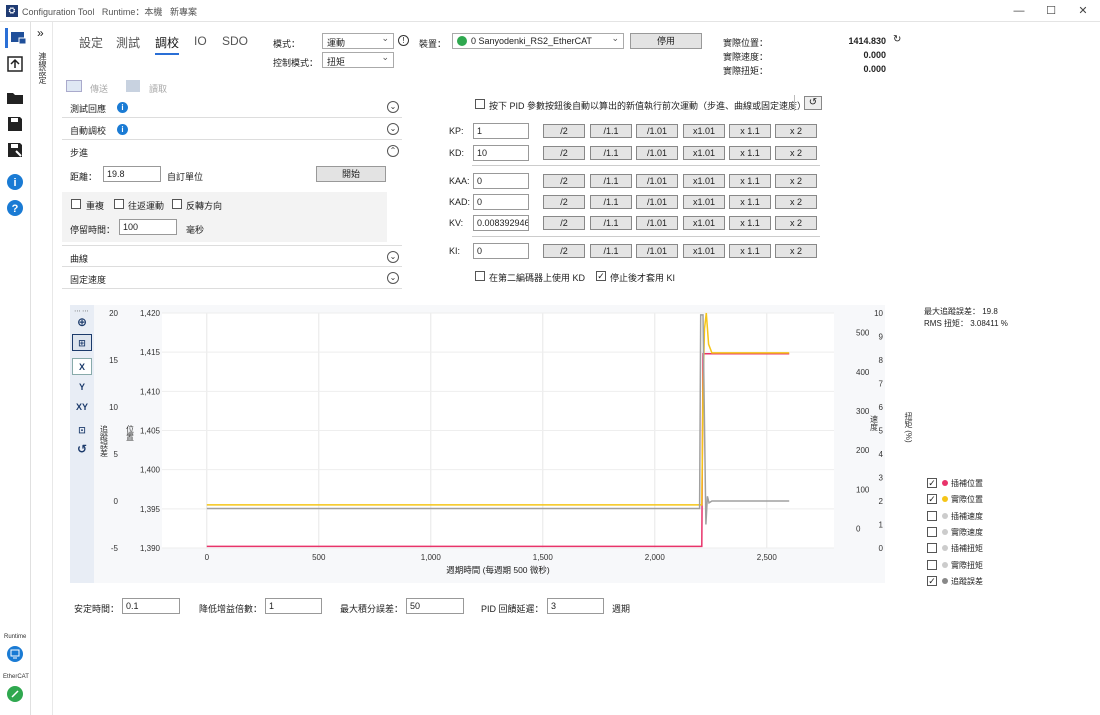 The width and height of the screenshot is (1100, 715). What do you see at coordinates (15, 98) in the screenshot?
I see `folder-icon` at bounding box center [15, 98].